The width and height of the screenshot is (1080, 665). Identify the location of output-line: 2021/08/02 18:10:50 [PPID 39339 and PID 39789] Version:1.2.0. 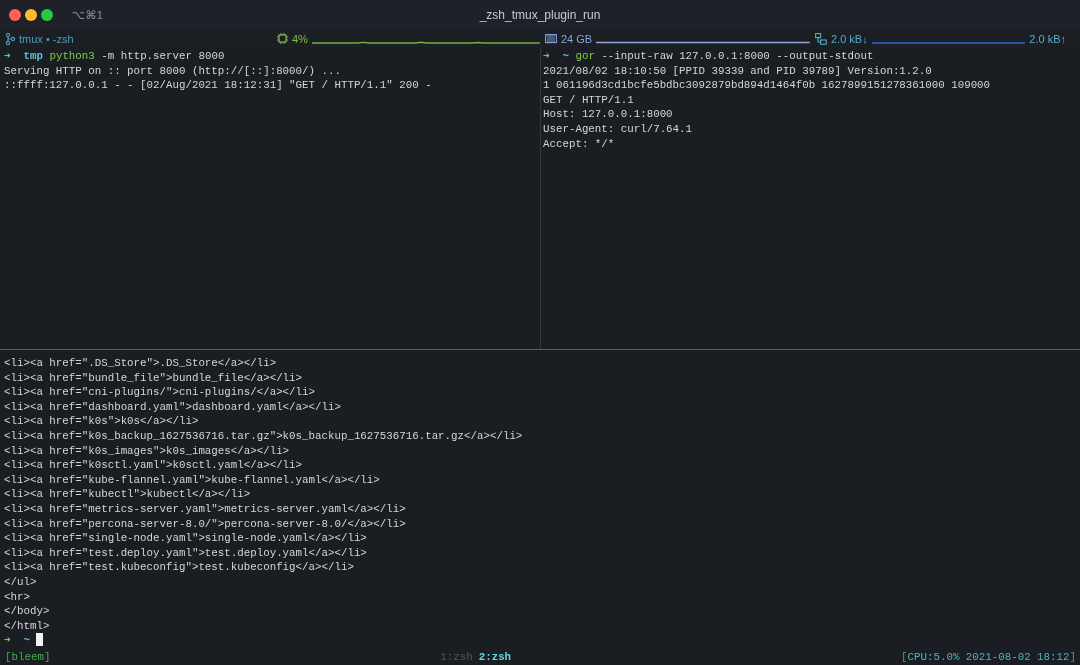
(737, 70).